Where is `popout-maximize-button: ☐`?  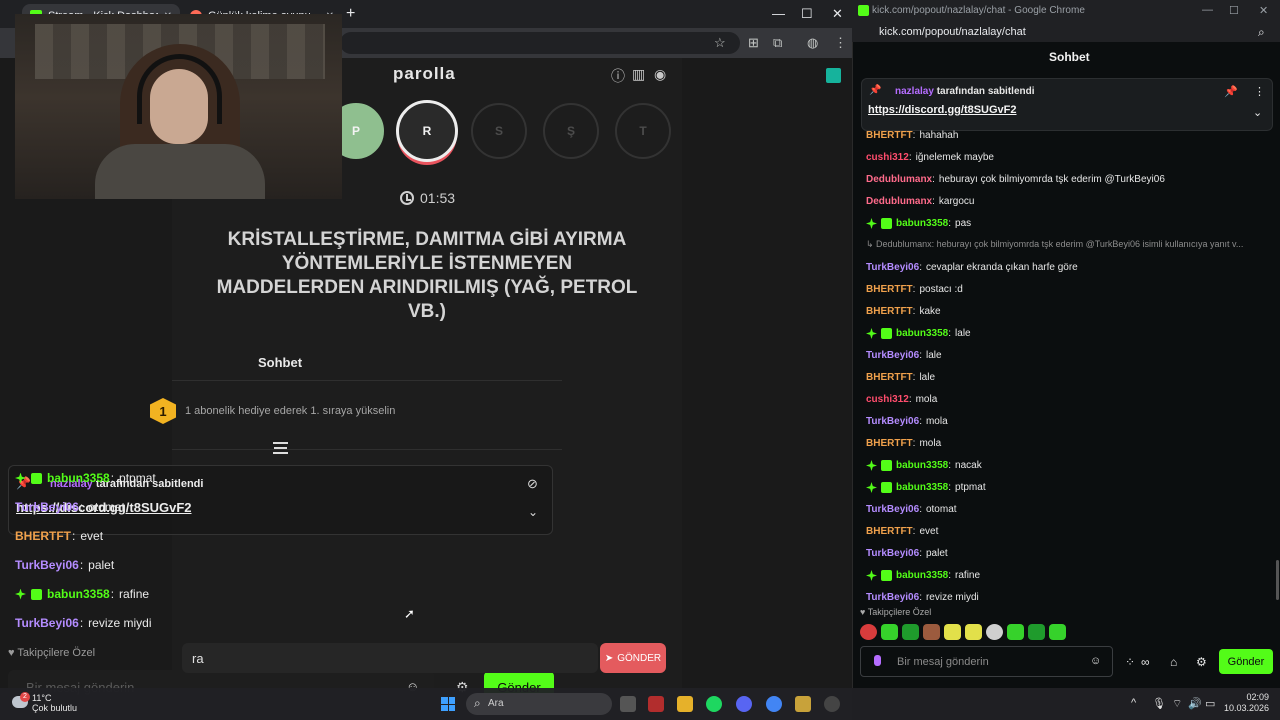
popout-maximize-button: ☐ is located at coordinates (1234, 10).